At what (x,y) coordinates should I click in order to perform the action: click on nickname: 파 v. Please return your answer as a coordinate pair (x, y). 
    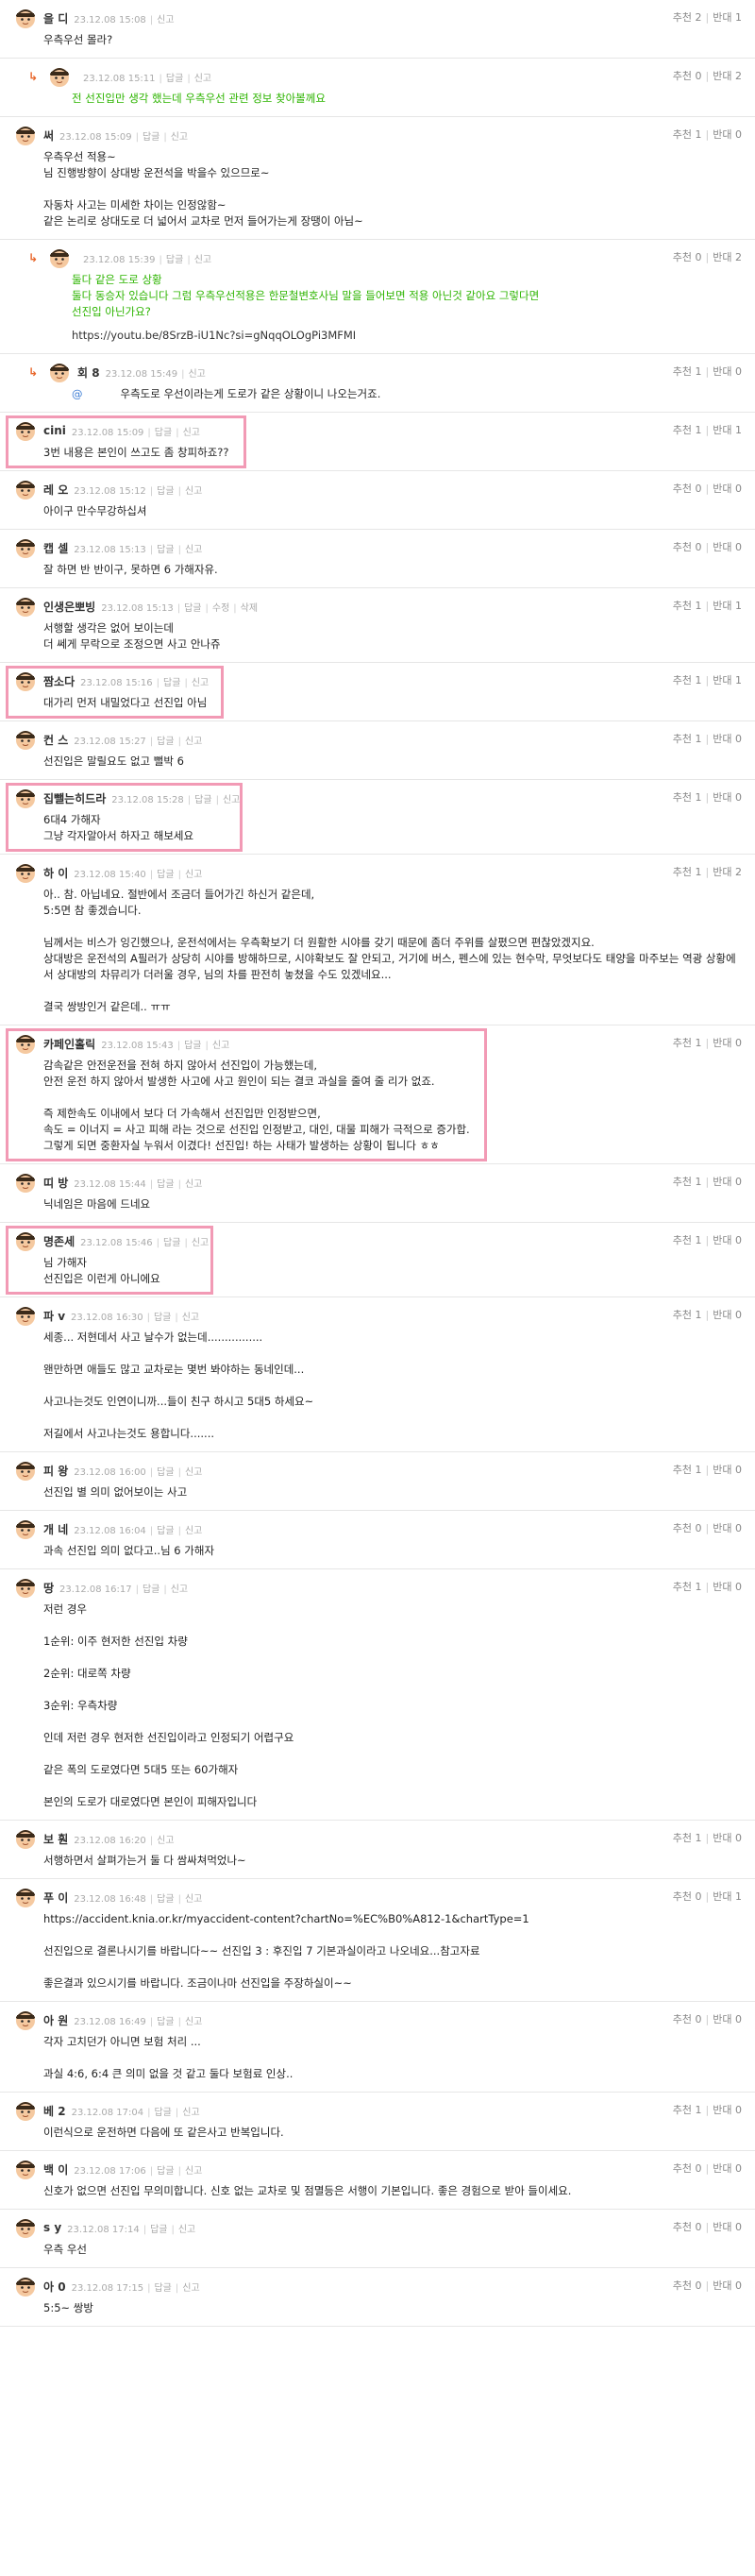
    Looking at the image, I should click on (54, 1316).